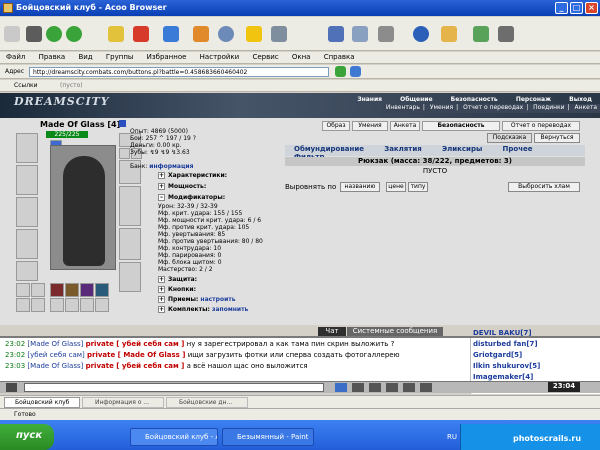  Describe the element at coordinates (15, 56) in the screenshot. I see `menu-item-file: Файл` at that location.